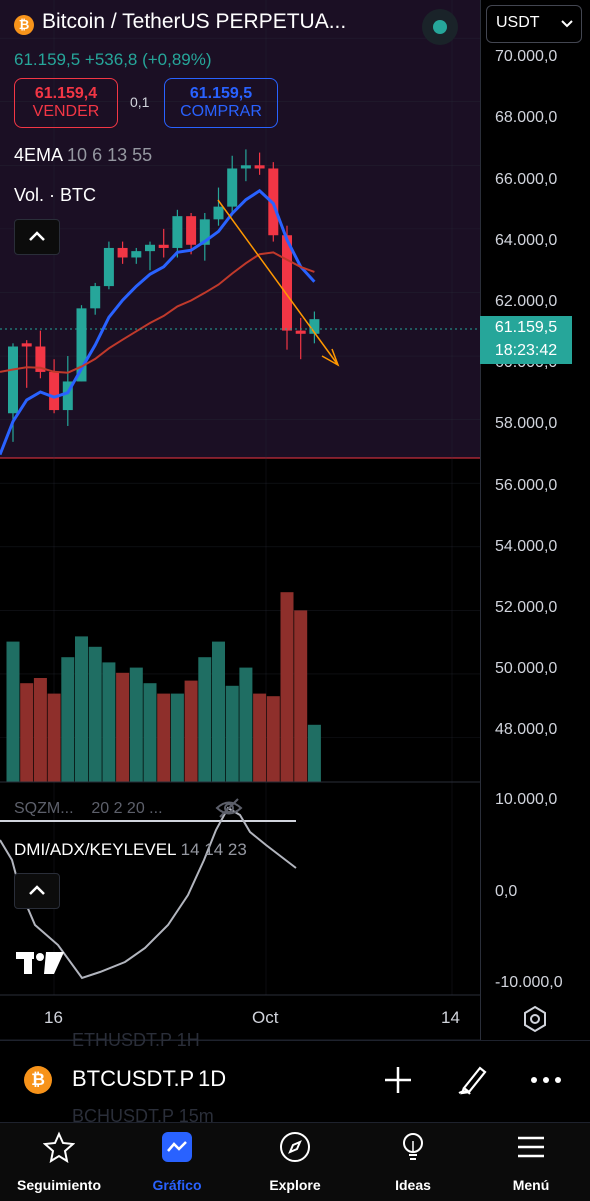 This screenshot has width=590, height=1201. I want to click on symbol-selector: BTCUSDT.P, so click(133, 1079).